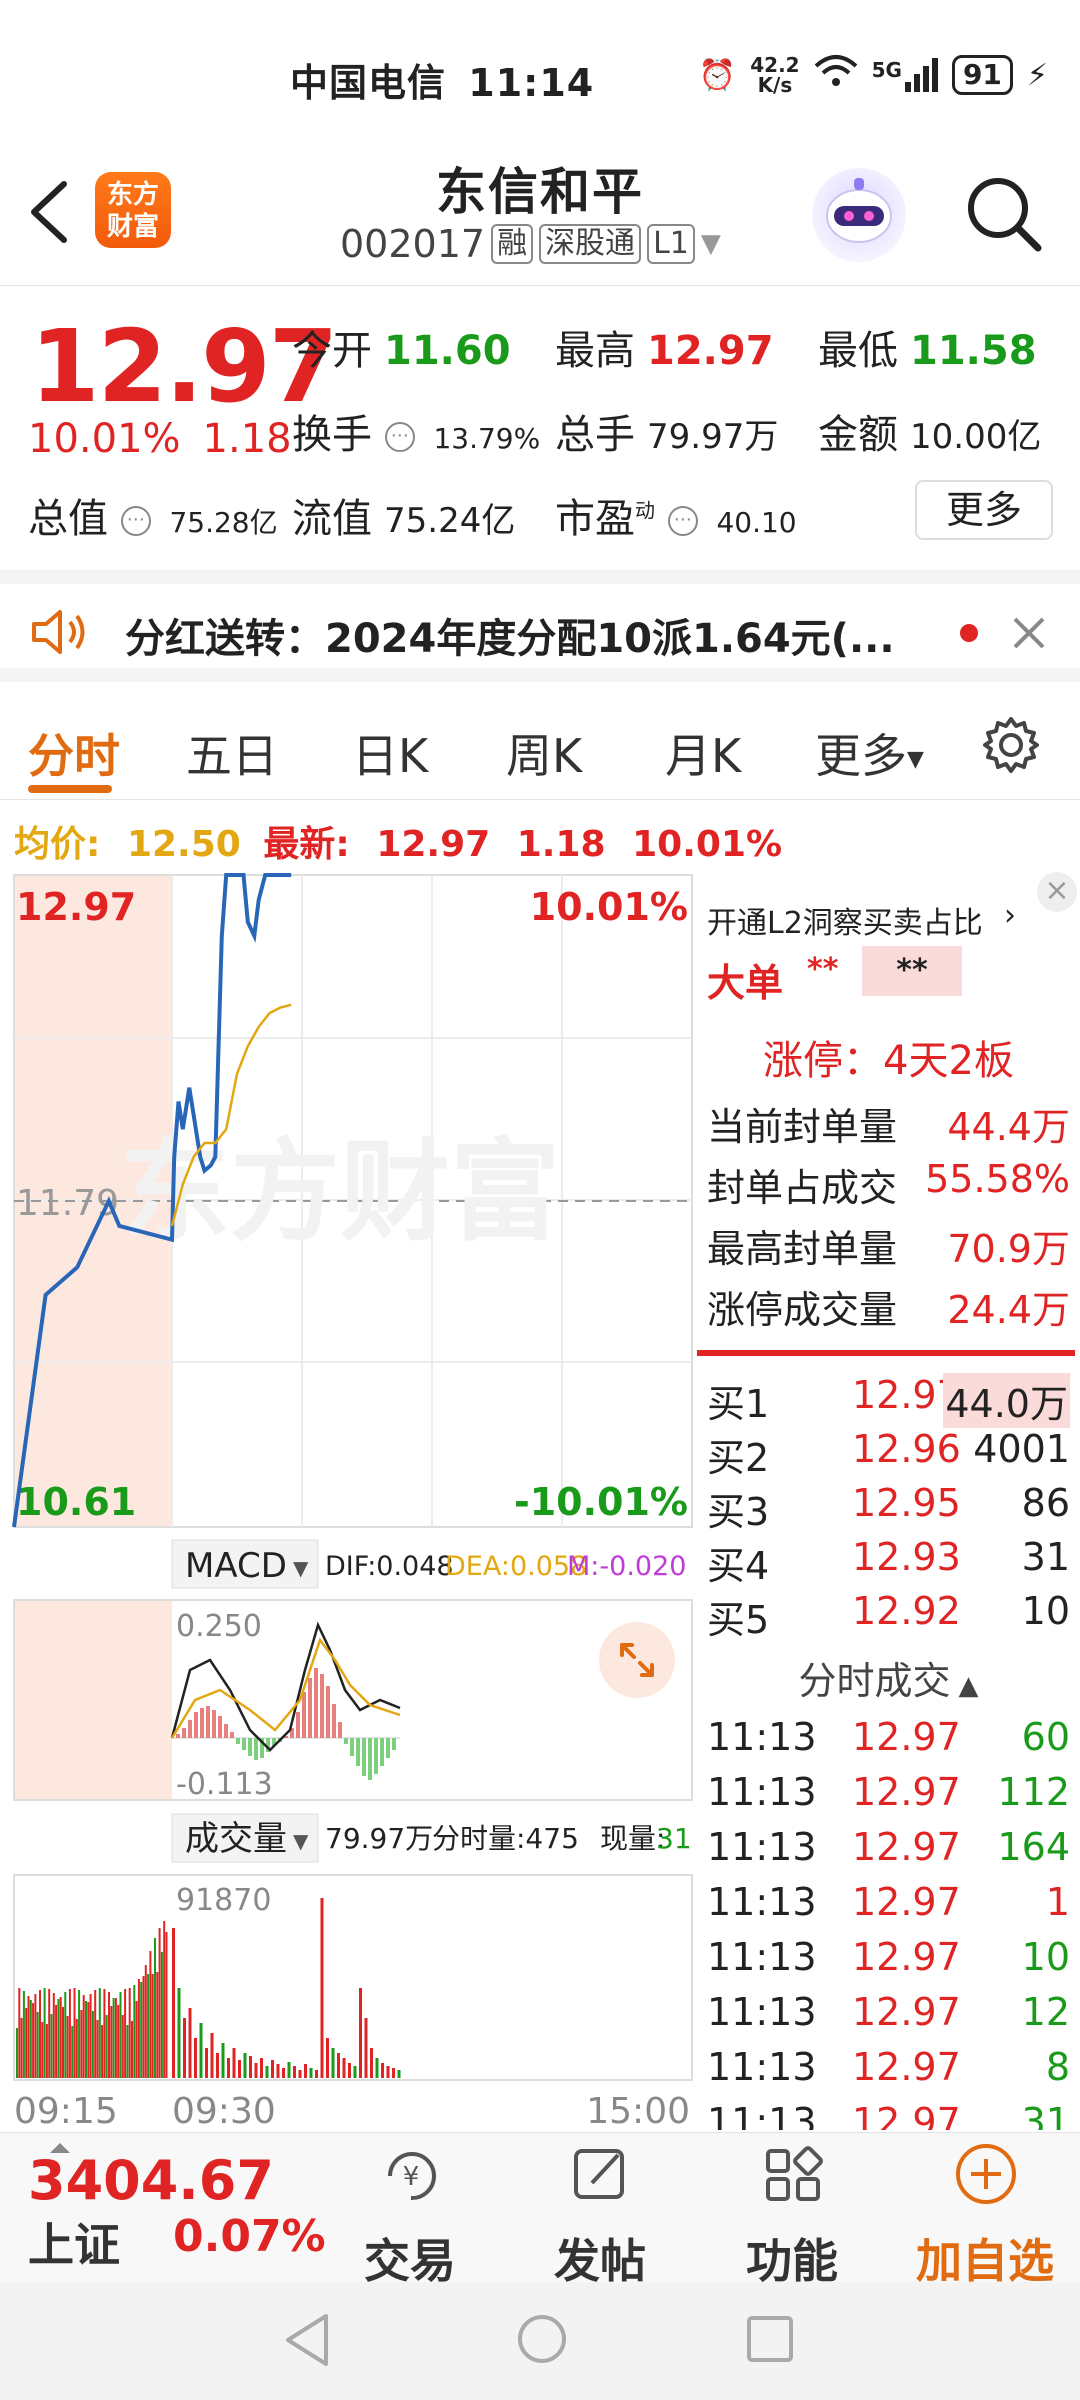 This screenshot has height=2400, width=1080. Describe the element at coordinates (1045, 1557) in the screenshot. I see `bid-qty: 31` at that location.